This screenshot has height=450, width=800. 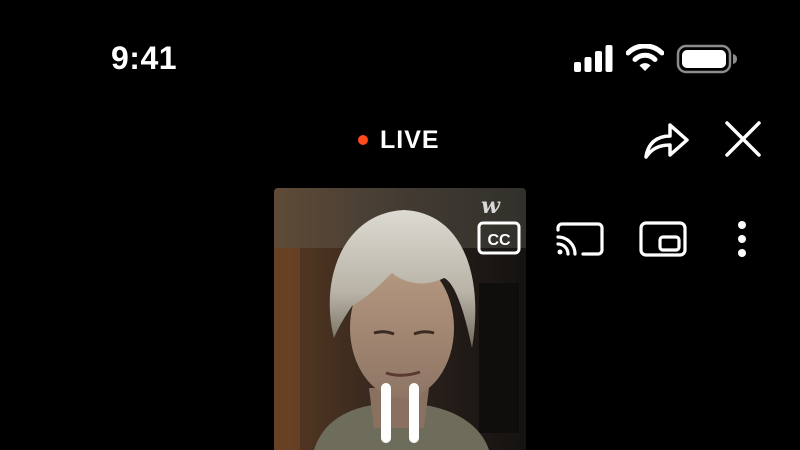 I want to click on more-vertical-icon, so click(x=742, y=240).